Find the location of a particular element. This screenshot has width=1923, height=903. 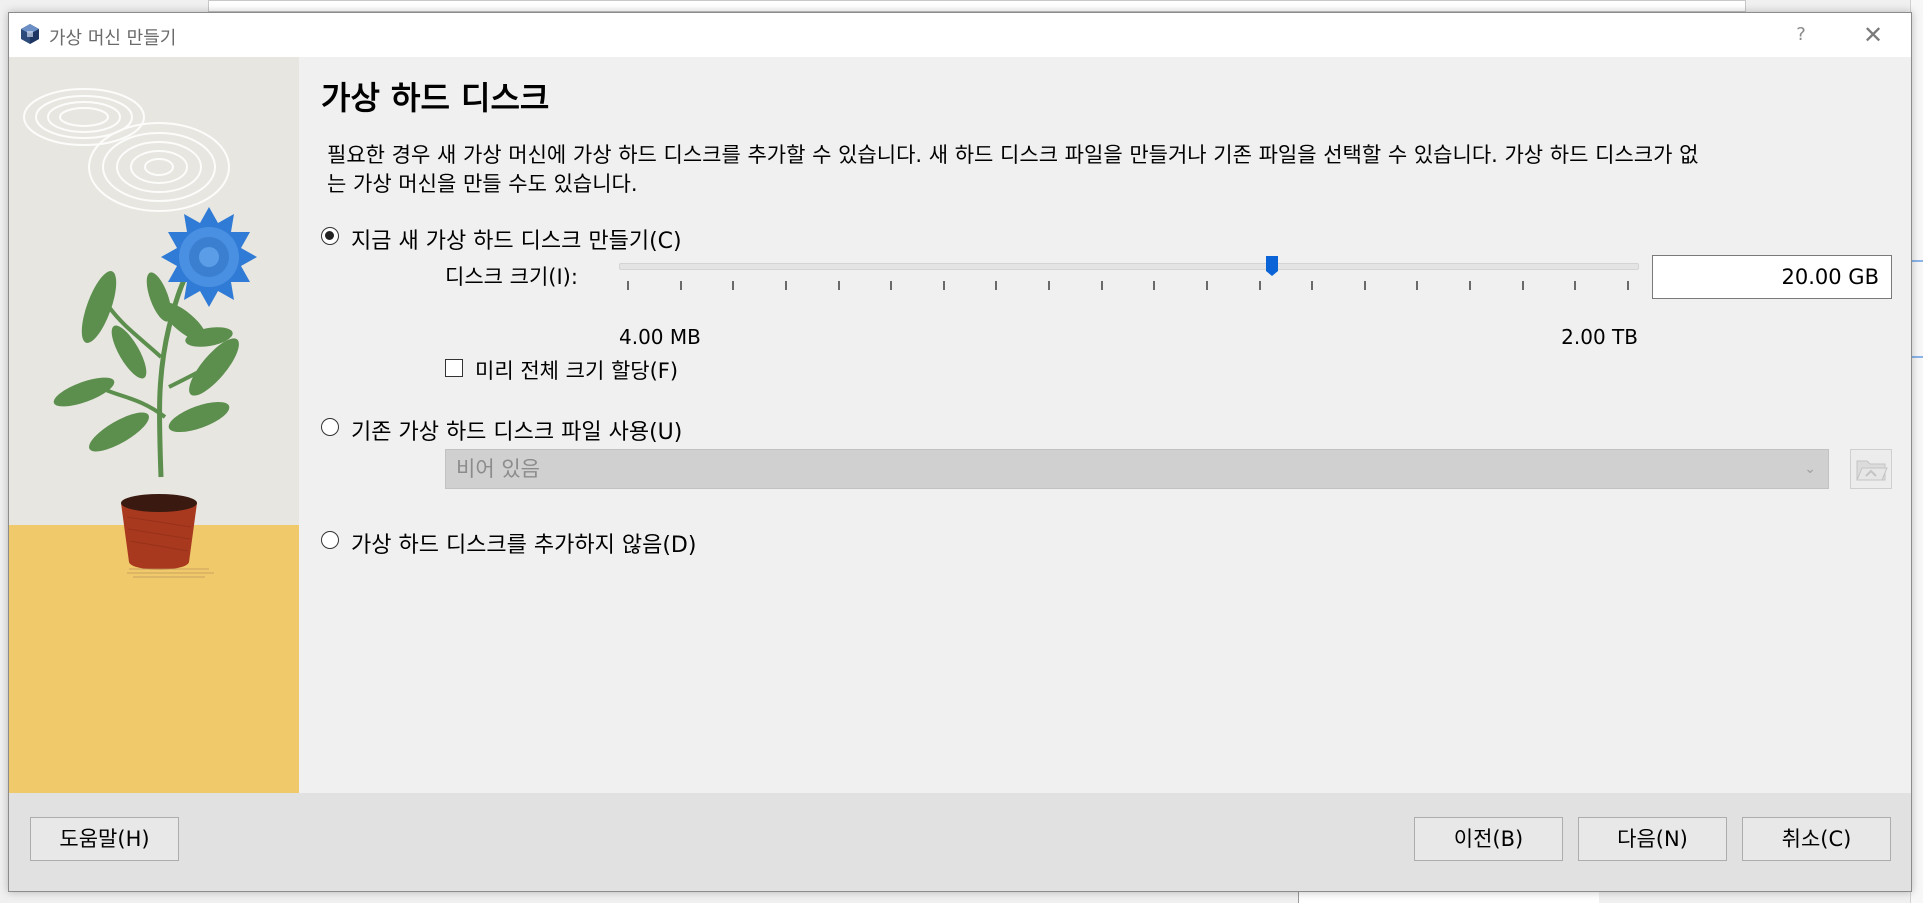

radio-create-new is located at coordinates (330, 236).